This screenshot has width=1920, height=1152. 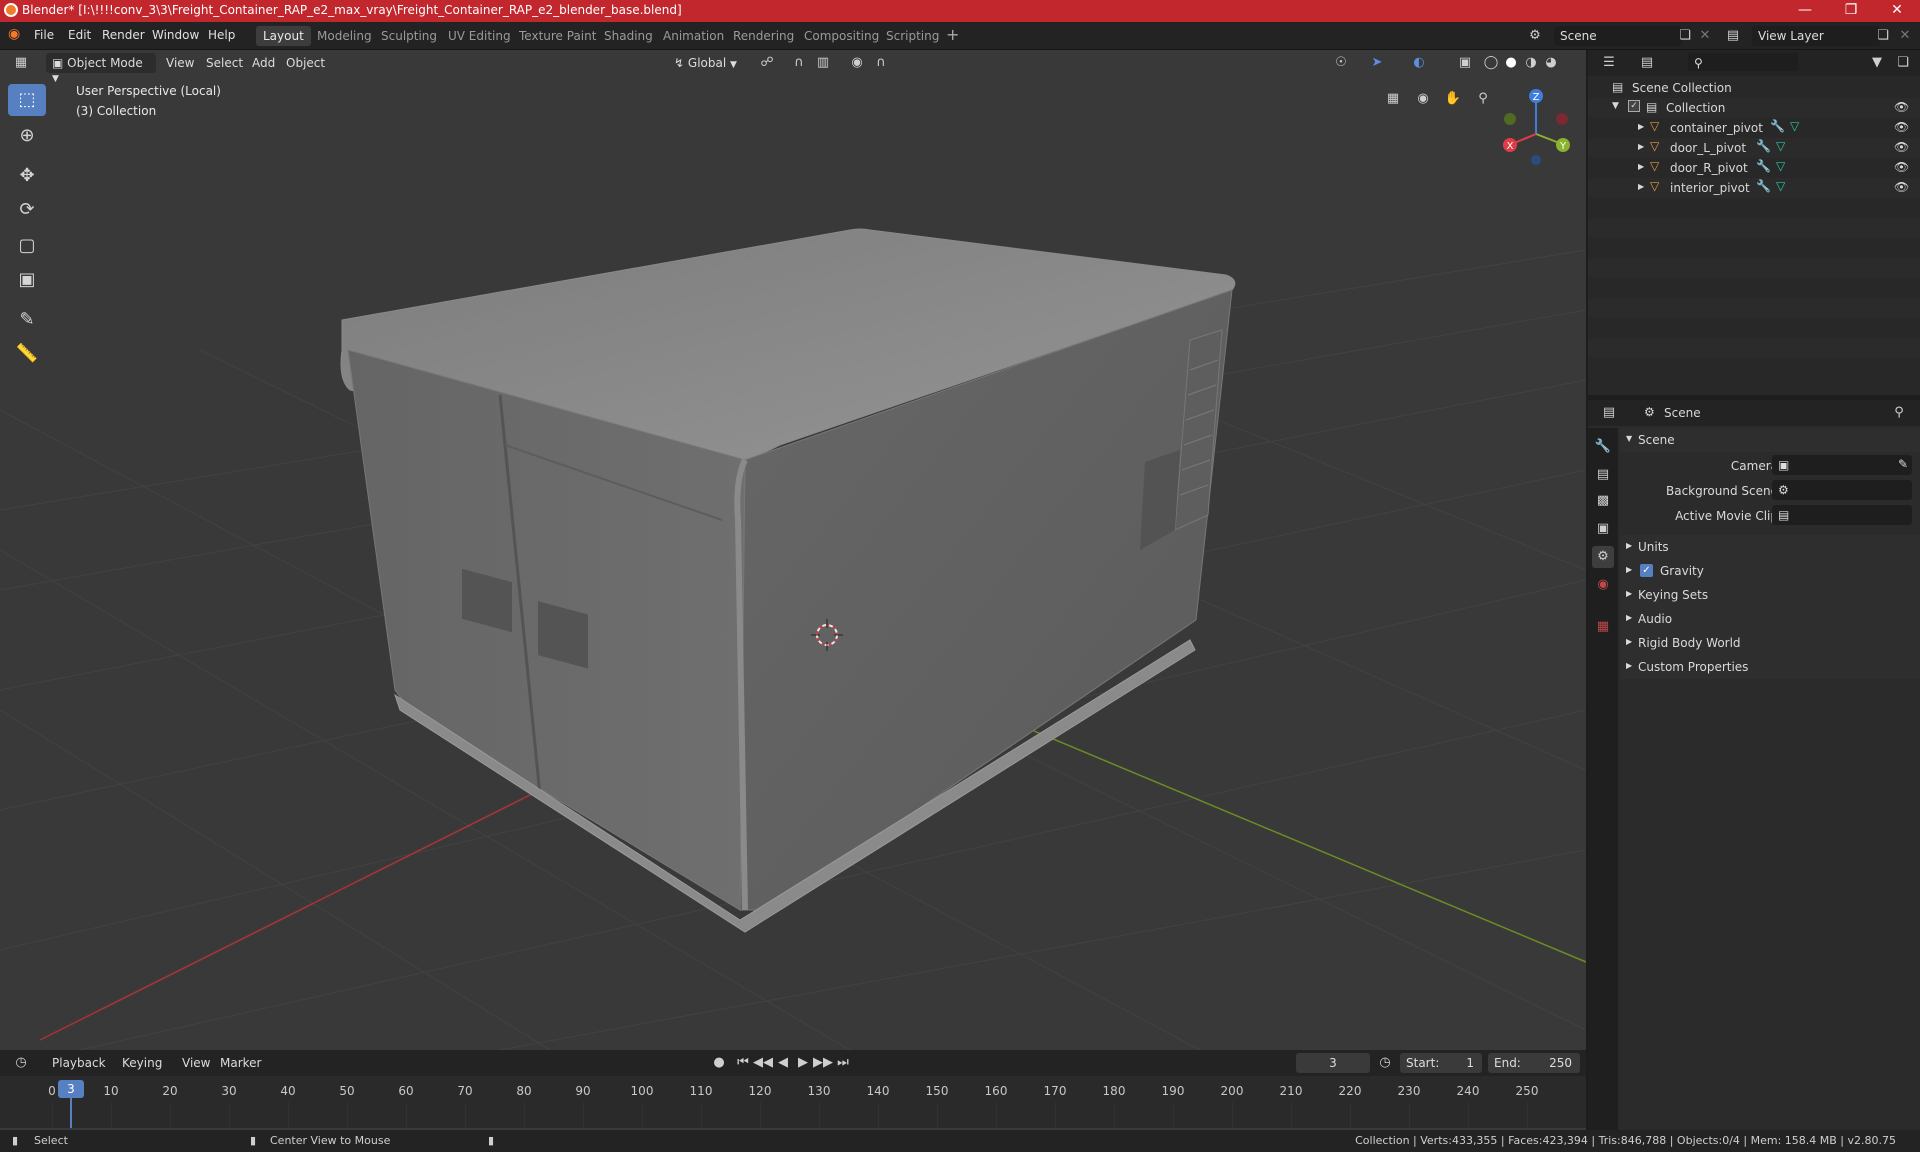 I want to click on properties-editor-type-icon: ▤, so click(x=1609, y=413).